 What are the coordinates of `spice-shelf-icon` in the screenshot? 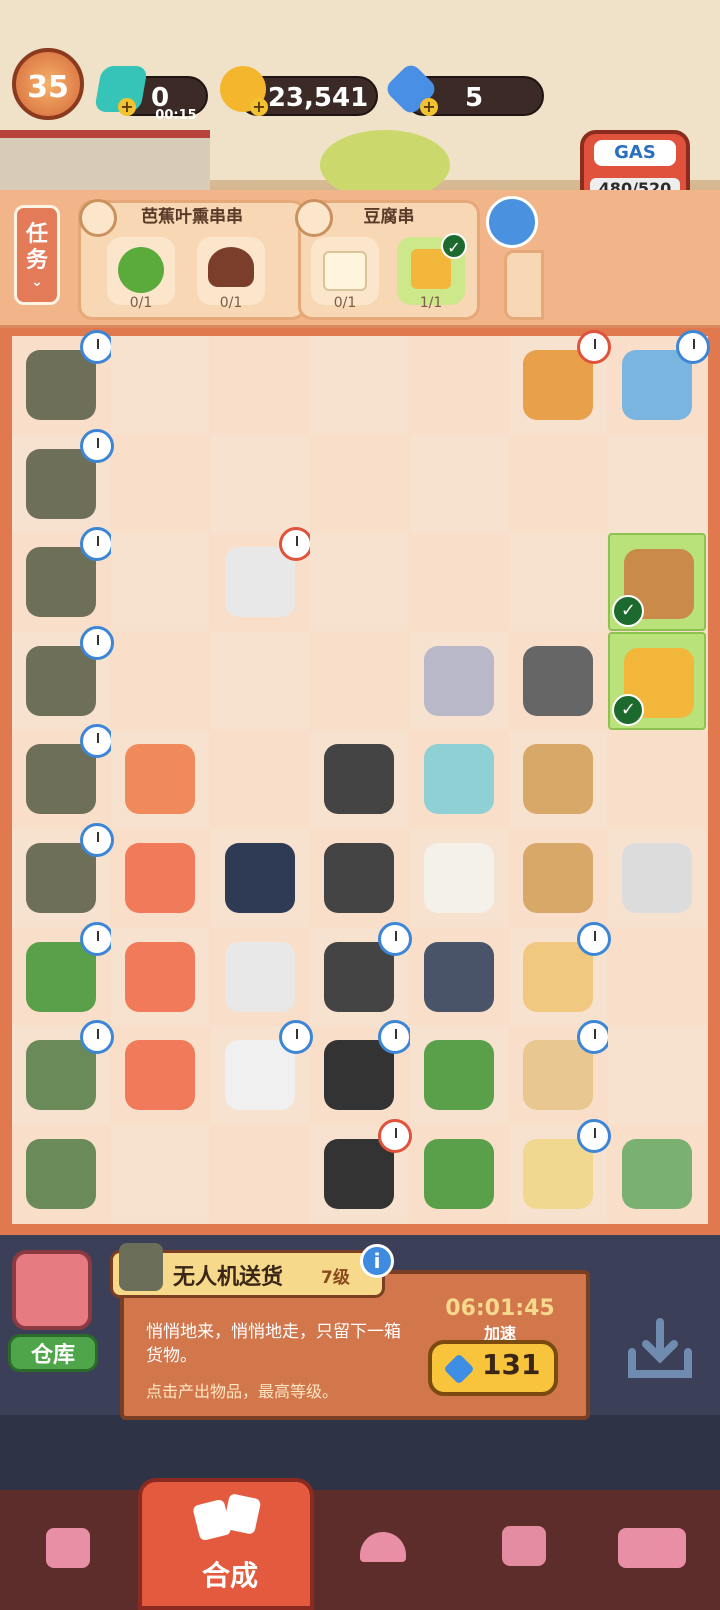 It's located at (558, 878).